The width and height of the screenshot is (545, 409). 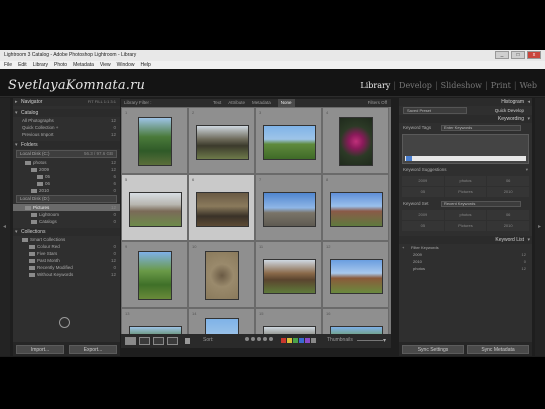 I want to click on color-label-blue, so click(x=301, y=340).